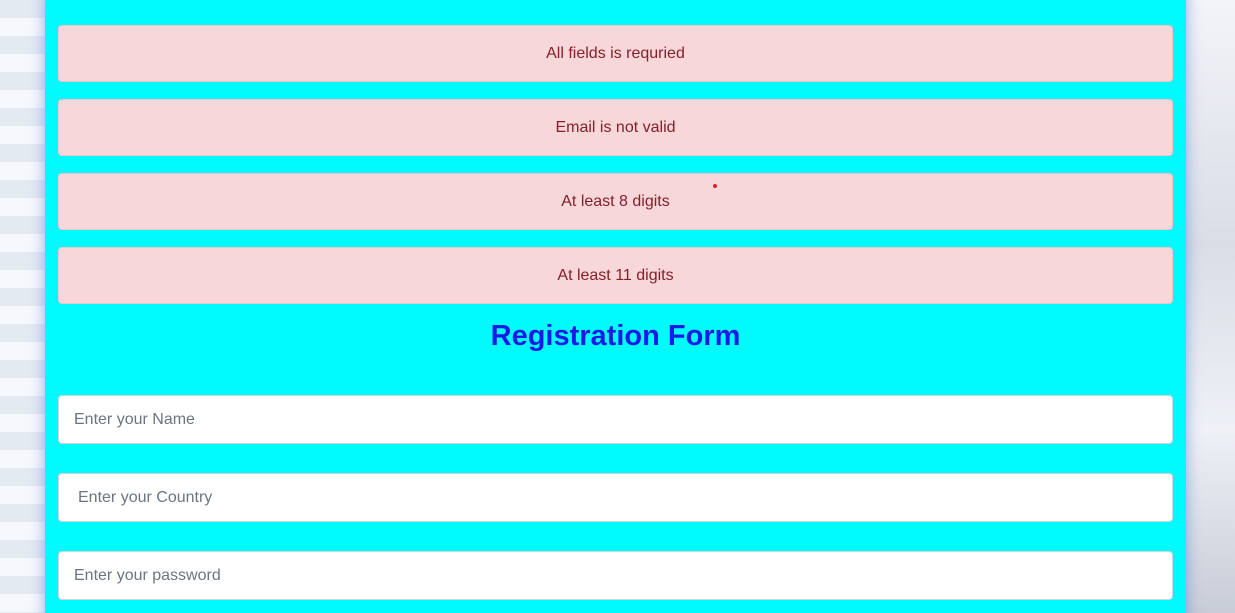 The height and width of the screenshot is (613, 1235). Describe the element at coordinates (615, 497) in the screenshot. I see `country-input` at that location.